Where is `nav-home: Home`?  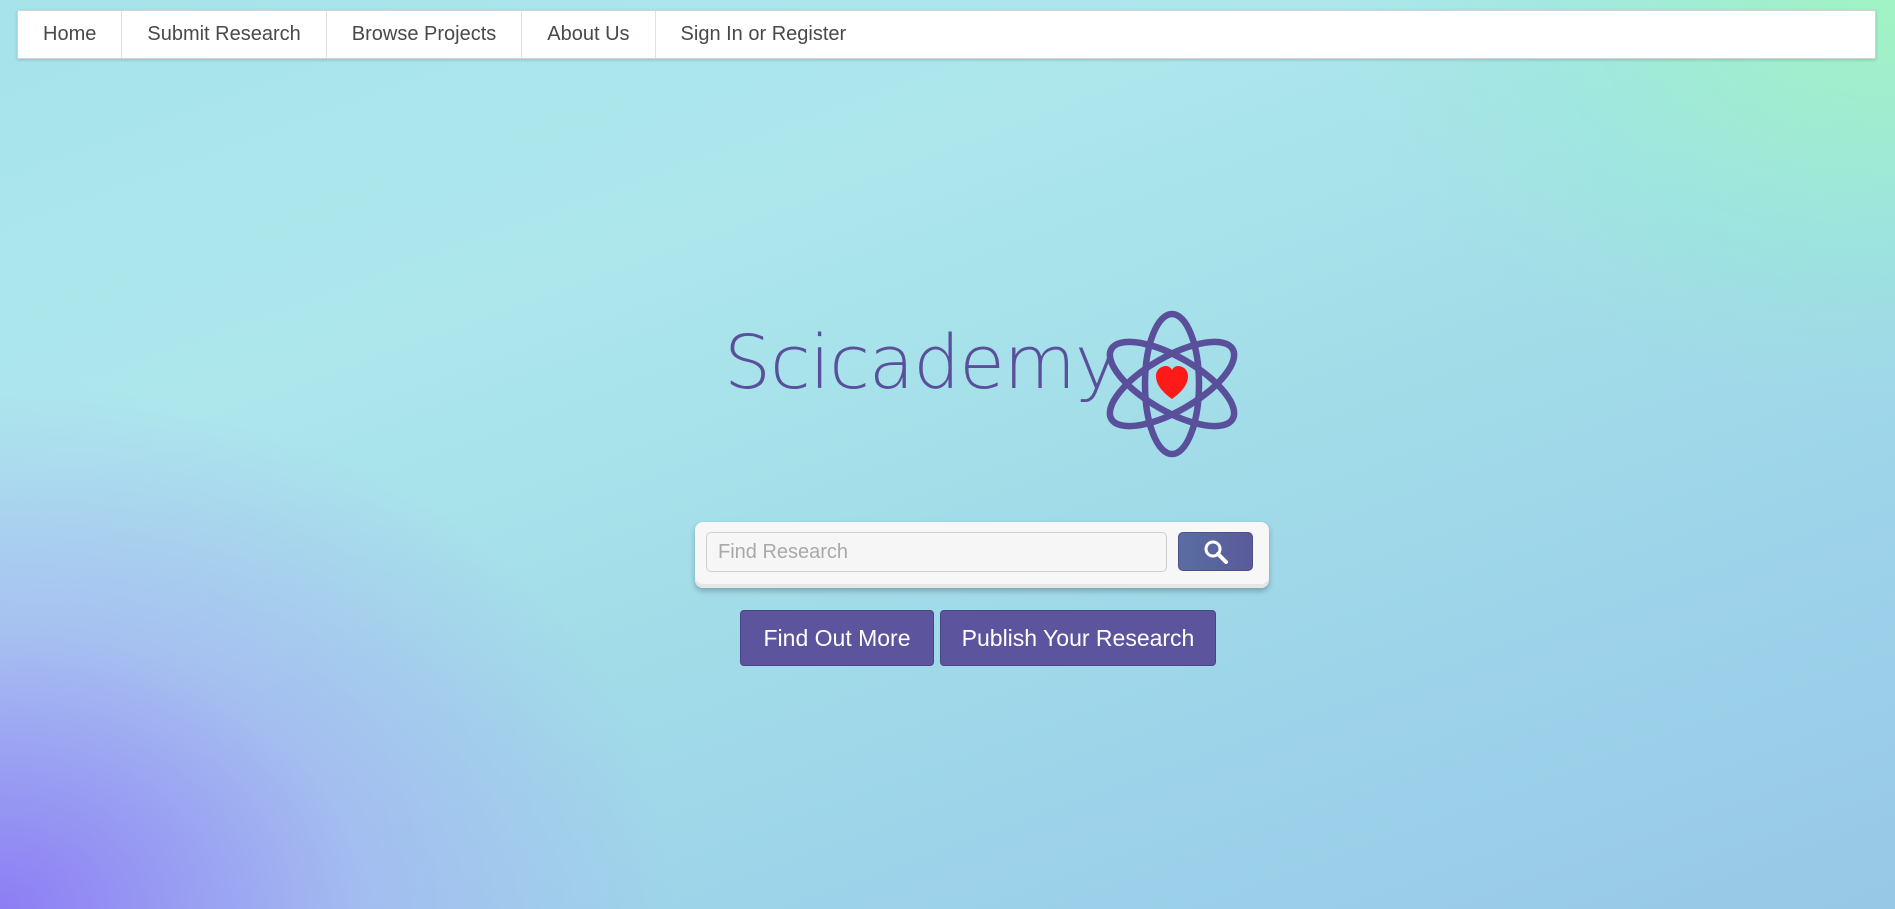 nav-home: Home is located at coordinates (70, 34).